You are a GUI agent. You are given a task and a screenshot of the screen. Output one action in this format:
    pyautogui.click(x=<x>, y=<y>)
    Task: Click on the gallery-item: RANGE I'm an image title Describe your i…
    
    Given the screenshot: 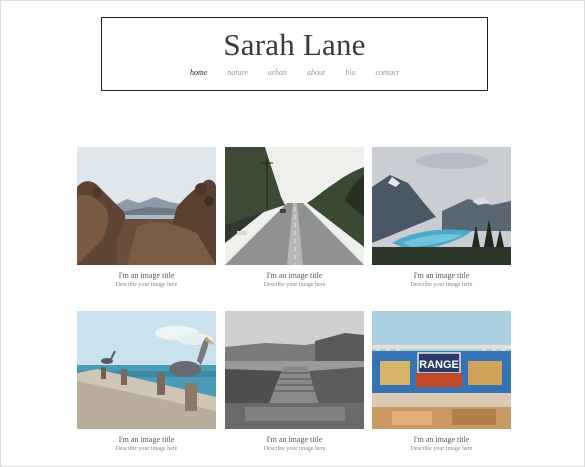 What is the action you would take?
    pyautogui.click(x=441, y=382)
    